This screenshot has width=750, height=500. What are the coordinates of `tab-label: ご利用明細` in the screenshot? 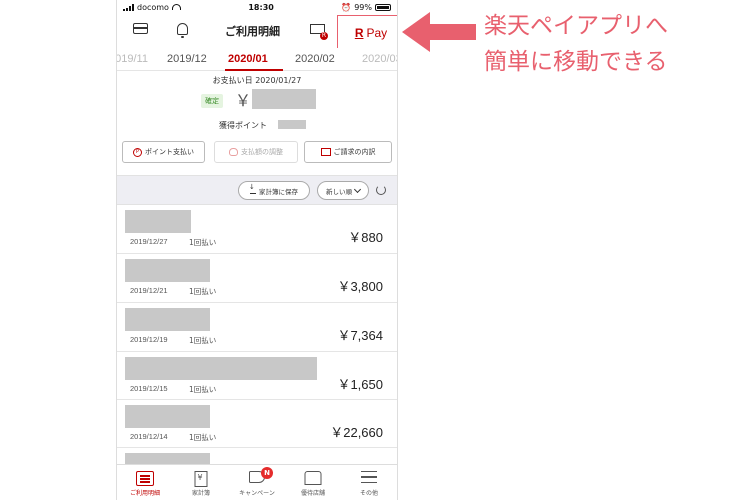 It's located at (144, 493).